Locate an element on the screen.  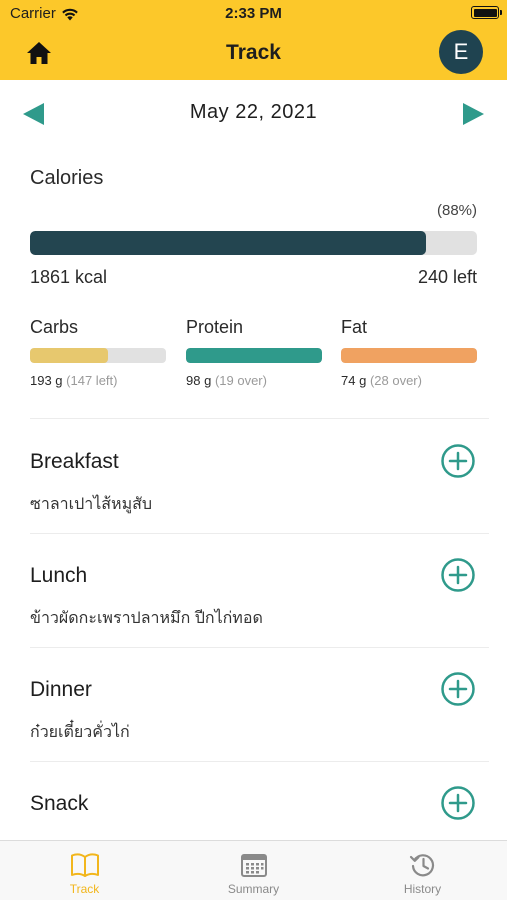
tab-bar: Track Summary History is located at coordinates (253, 870).